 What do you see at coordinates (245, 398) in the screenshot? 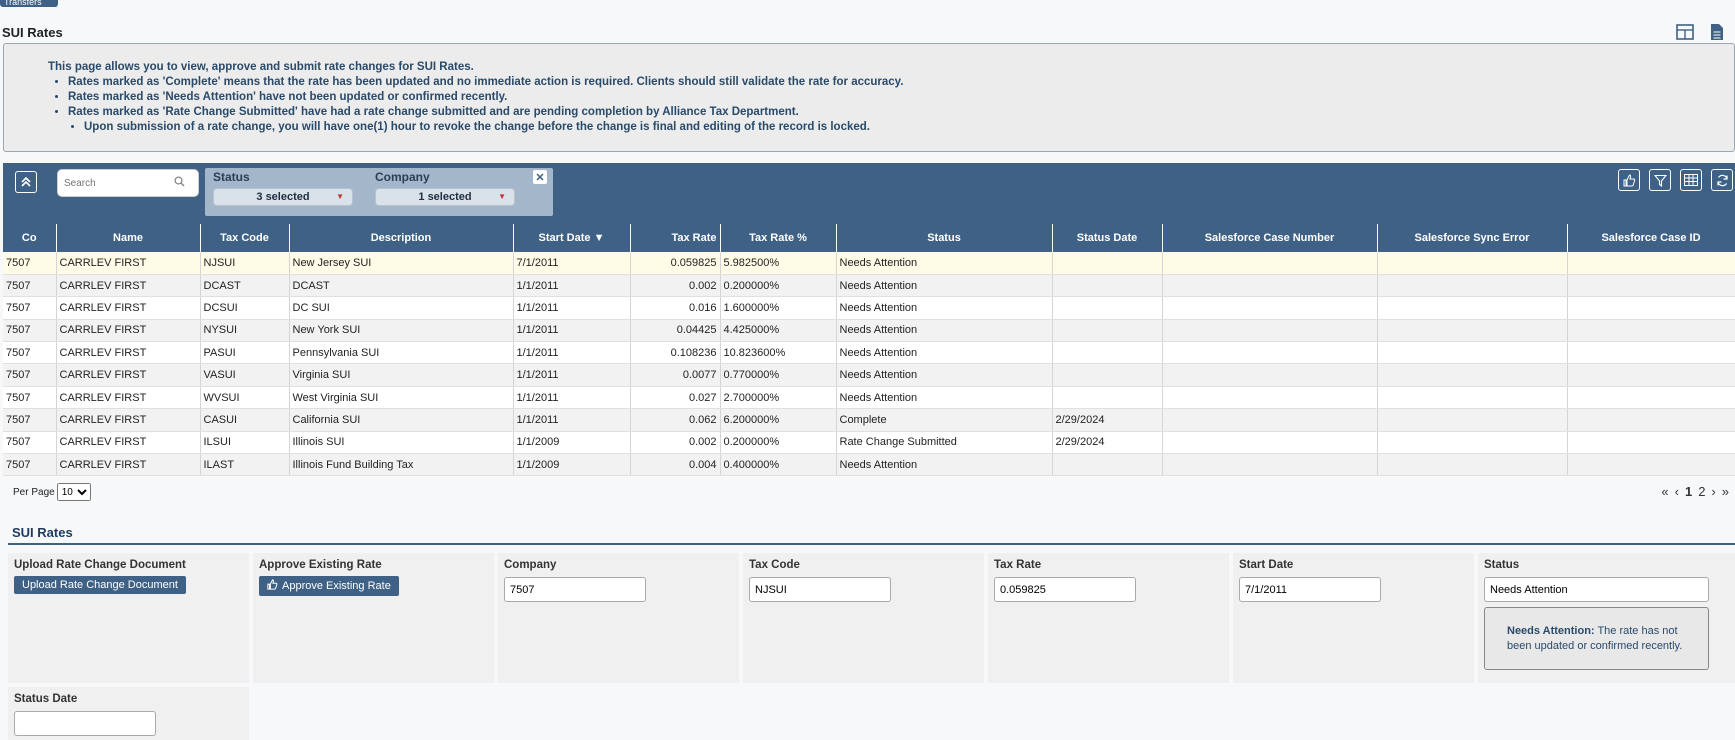
I see `cell-tax-code: WVSUI` at bounding box center [245, 398].